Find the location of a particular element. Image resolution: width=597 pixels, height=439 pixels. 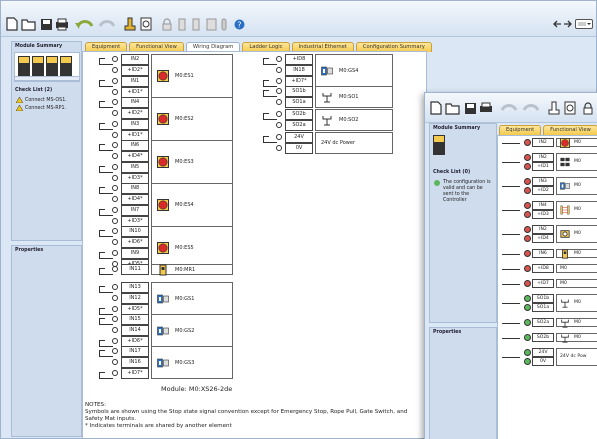

terminal: +ID7* is located at coordinates (135, 373).